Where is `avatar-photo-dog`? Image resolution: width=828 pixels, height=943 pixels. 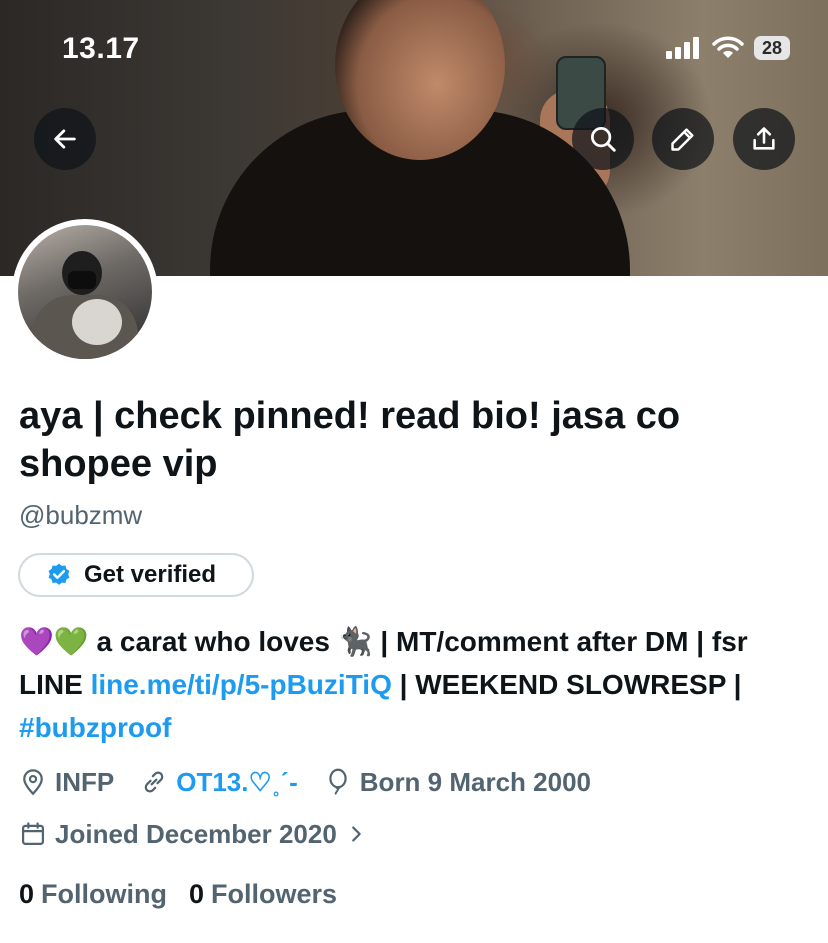
avatar-photo-dog is located at coordinates (97, 322).